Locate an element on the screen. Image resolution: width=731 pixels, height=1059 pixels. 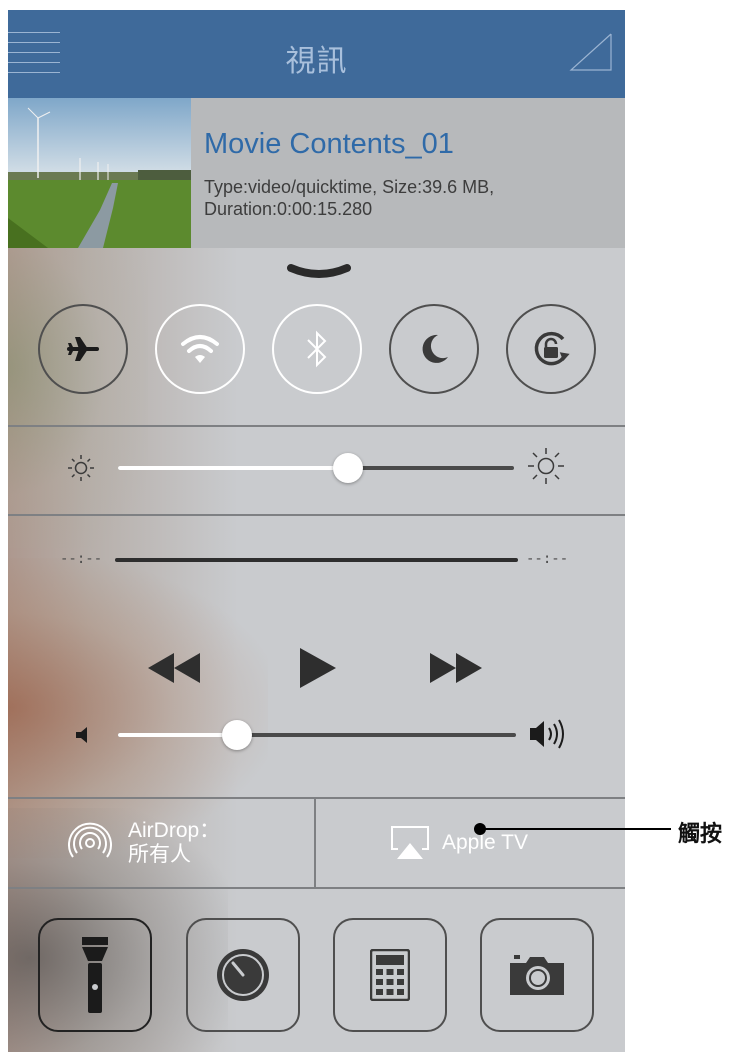
flashlight-icon is located at coordinates (95, 975).